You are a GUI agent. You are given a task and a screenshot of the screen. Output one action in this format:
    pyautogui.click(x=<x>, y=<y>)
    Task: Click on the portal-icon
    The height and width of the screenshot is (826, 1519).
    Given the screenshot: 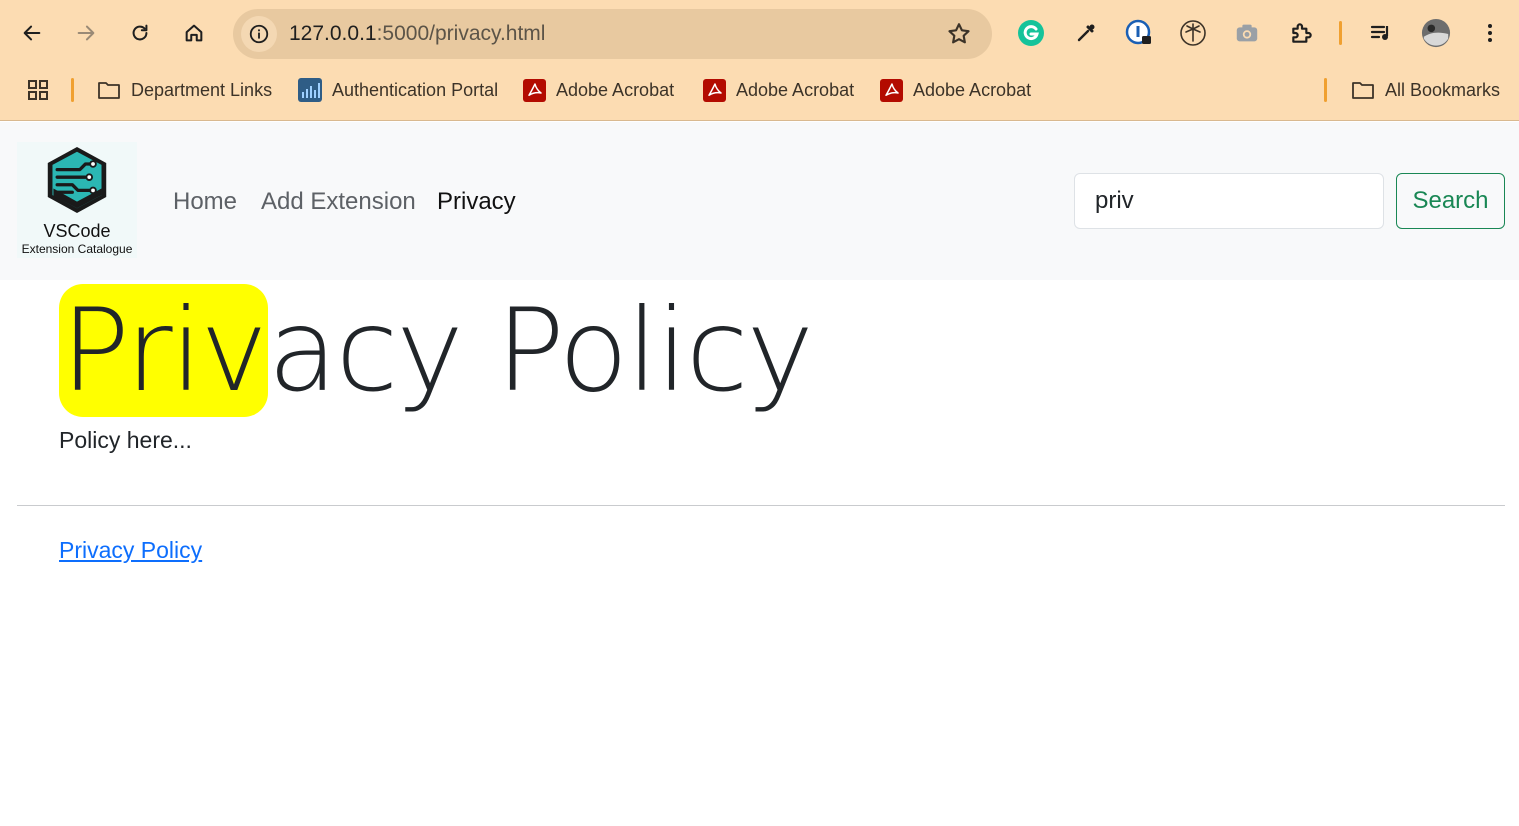 What is the action you would take?
    pyautogui.click(x=310, y=90)
    